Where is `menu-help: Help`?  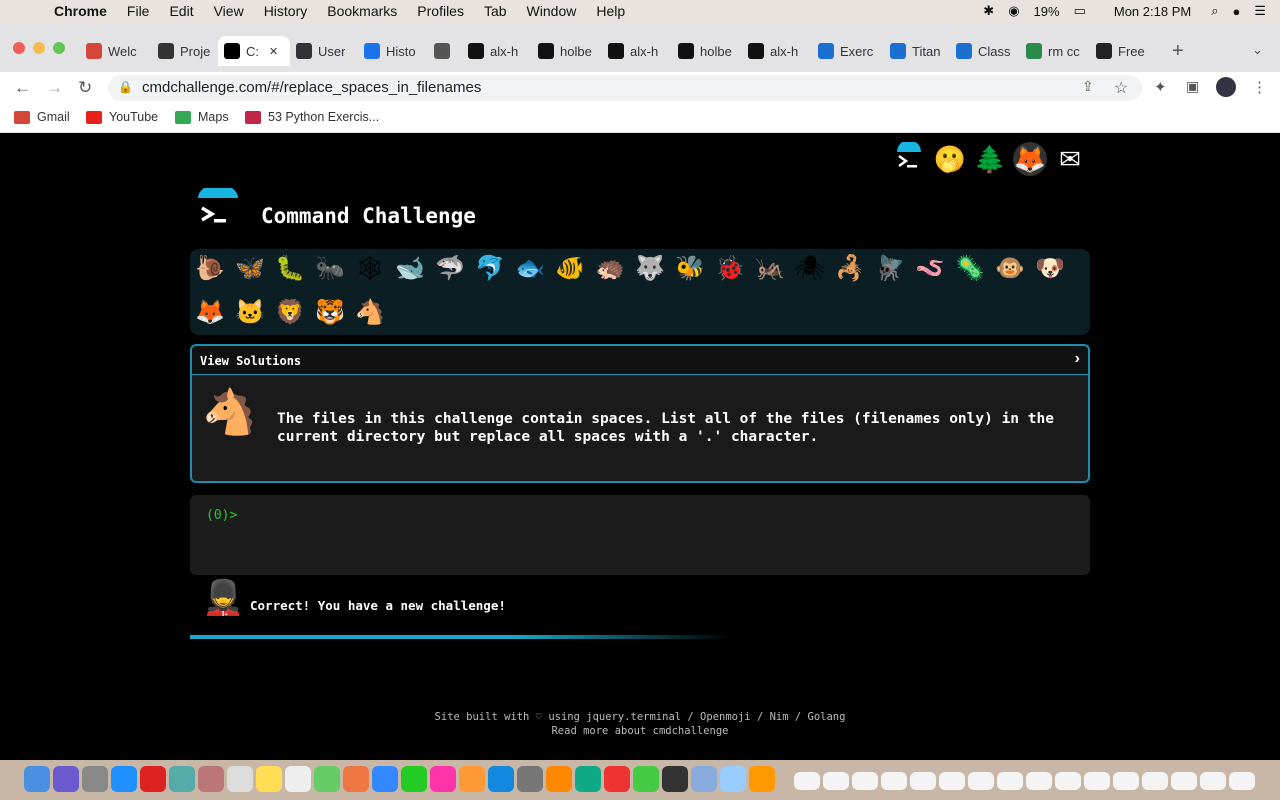 menu-help: Help is located at coordinates (610, 11).